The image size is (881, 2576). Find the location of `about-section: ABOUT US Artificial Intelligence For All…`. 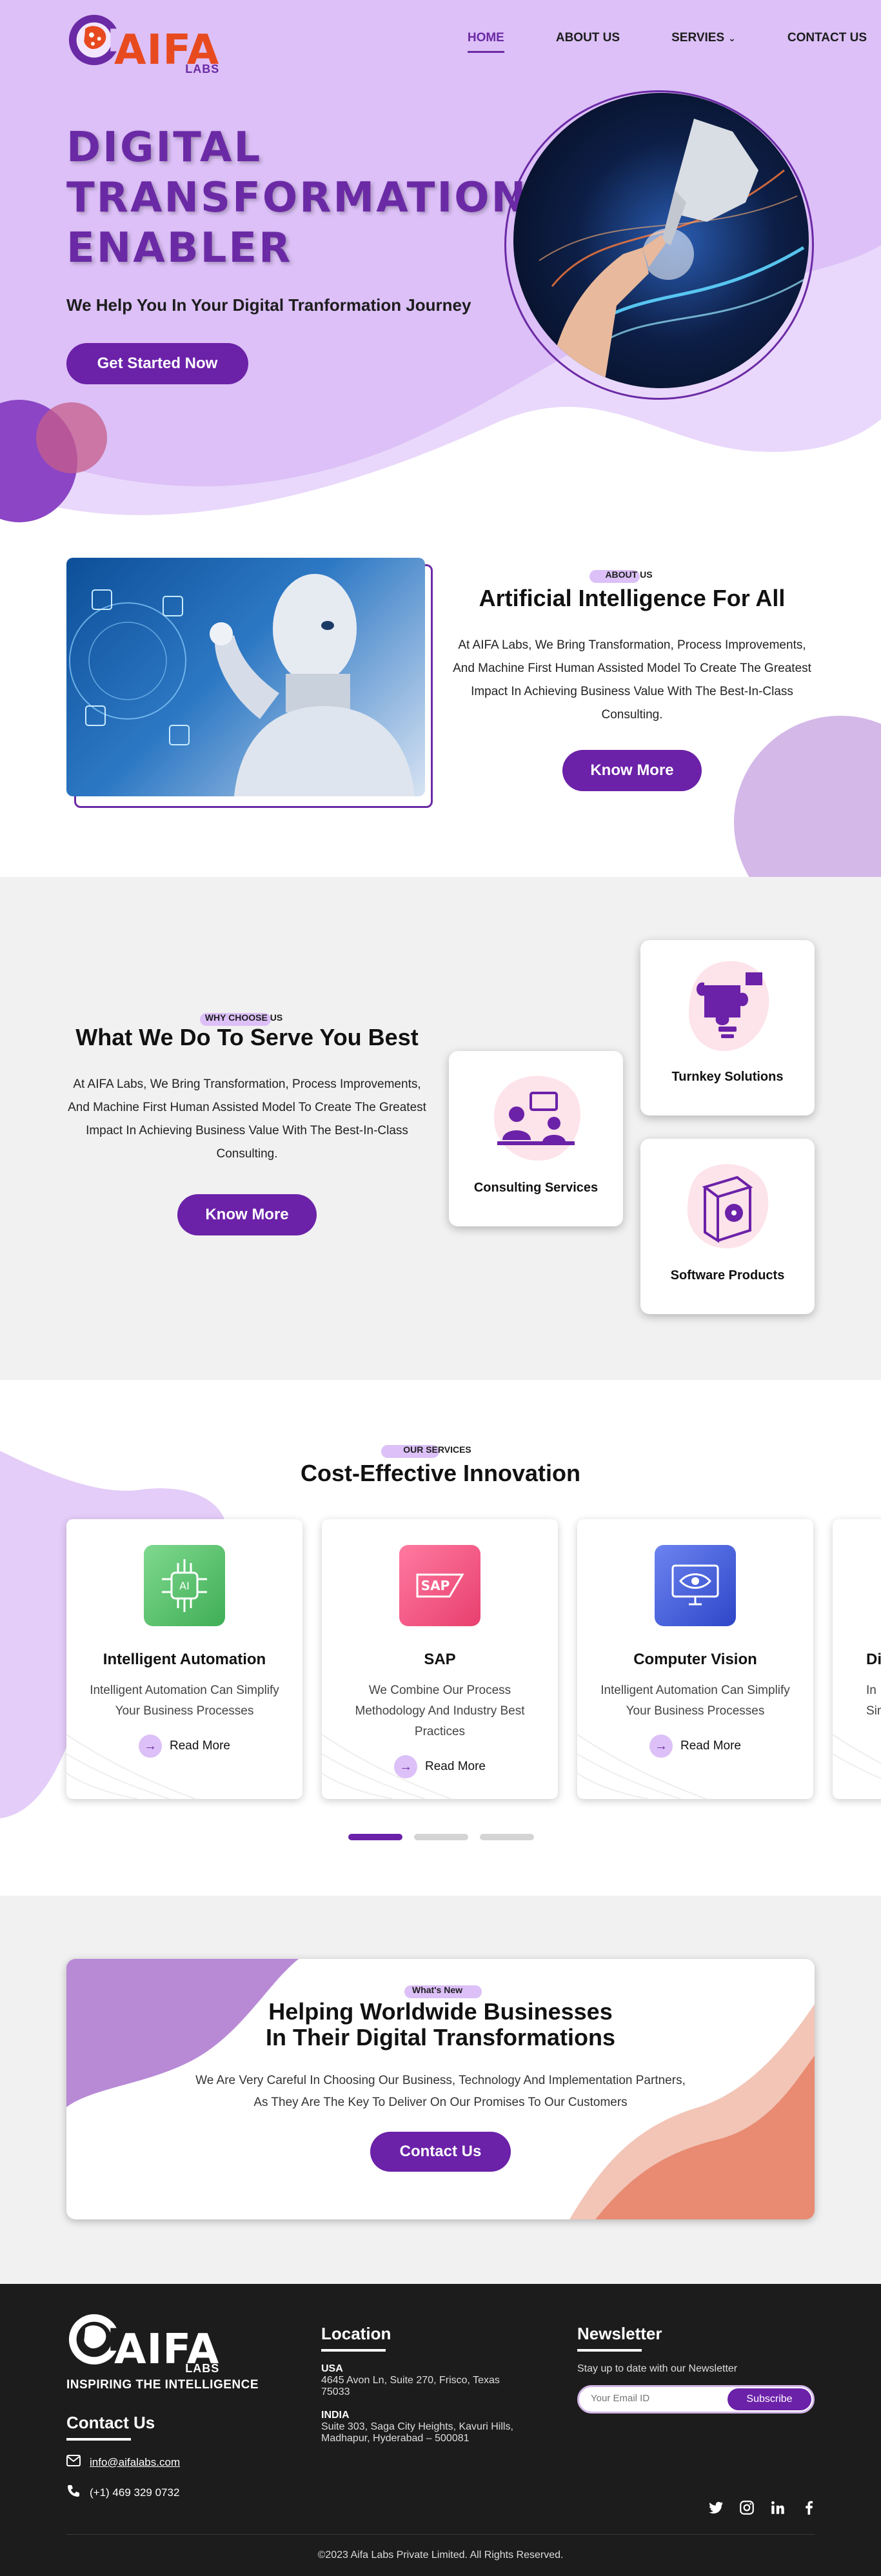

about-section: ABOUT US Artificial Intelligence For All… is located at coordinates (440, 709).